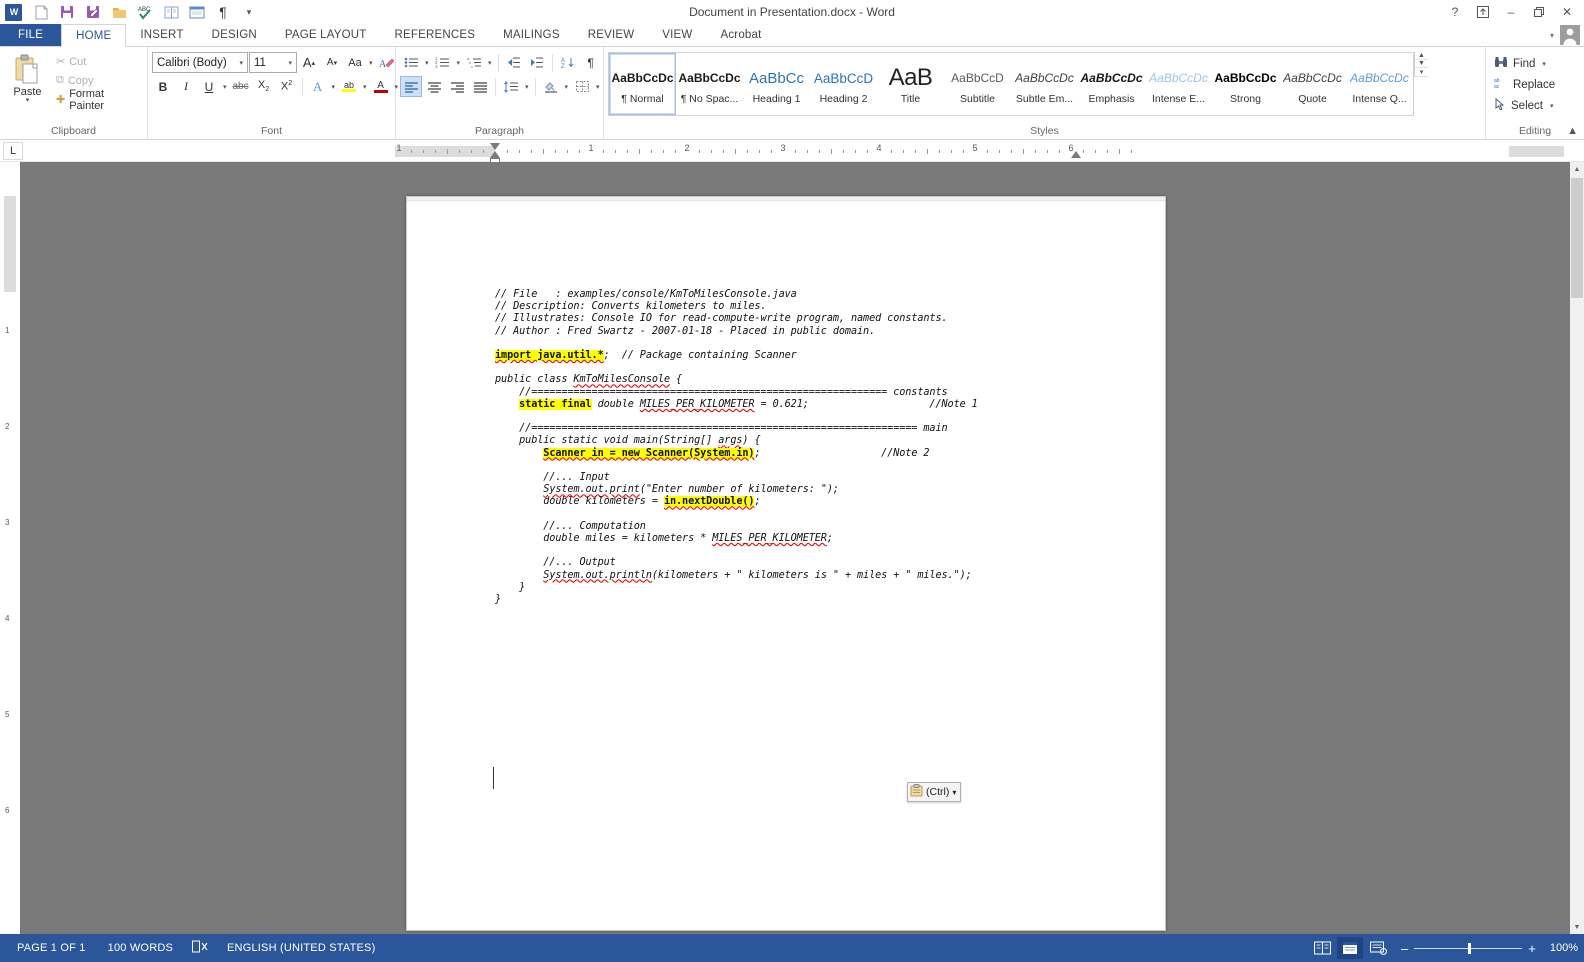 The width and height of the screenshot is (1584, 962). Describe the element at coordinates (954, 792) in the screenshot. I see `paste-options-caret-icon: ▾` at that location.